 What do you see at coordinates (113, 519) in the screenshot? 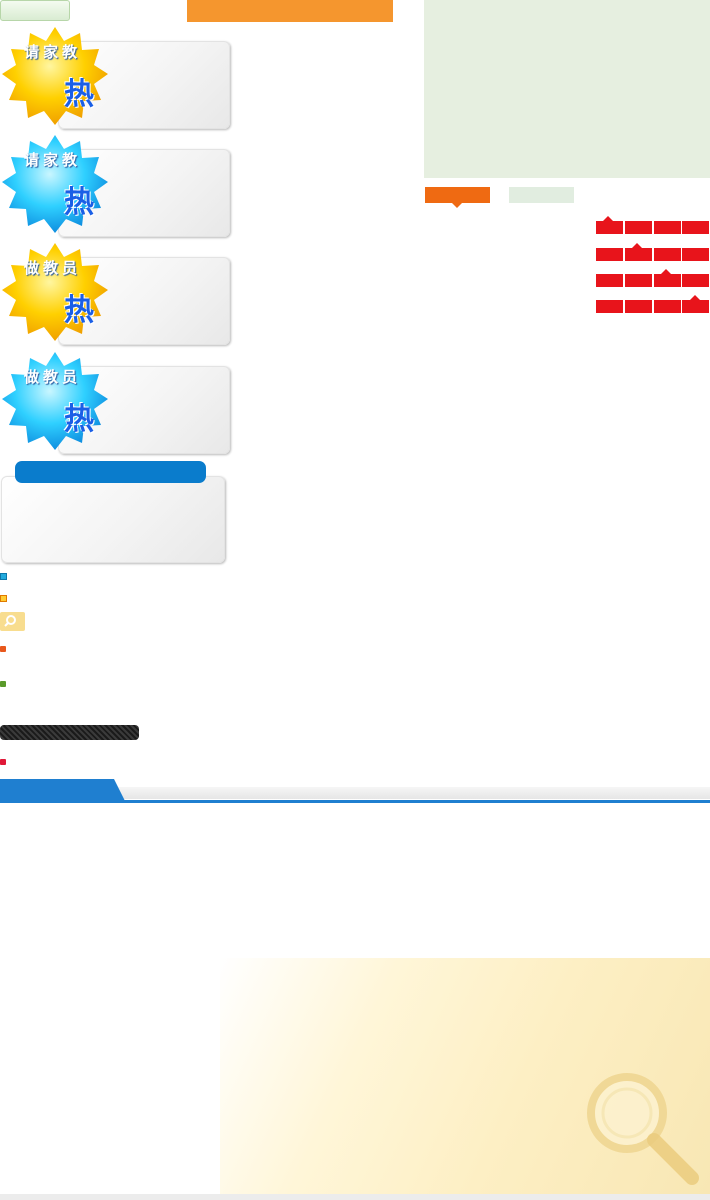
I see `info-card` at bounding box center [113, 519].